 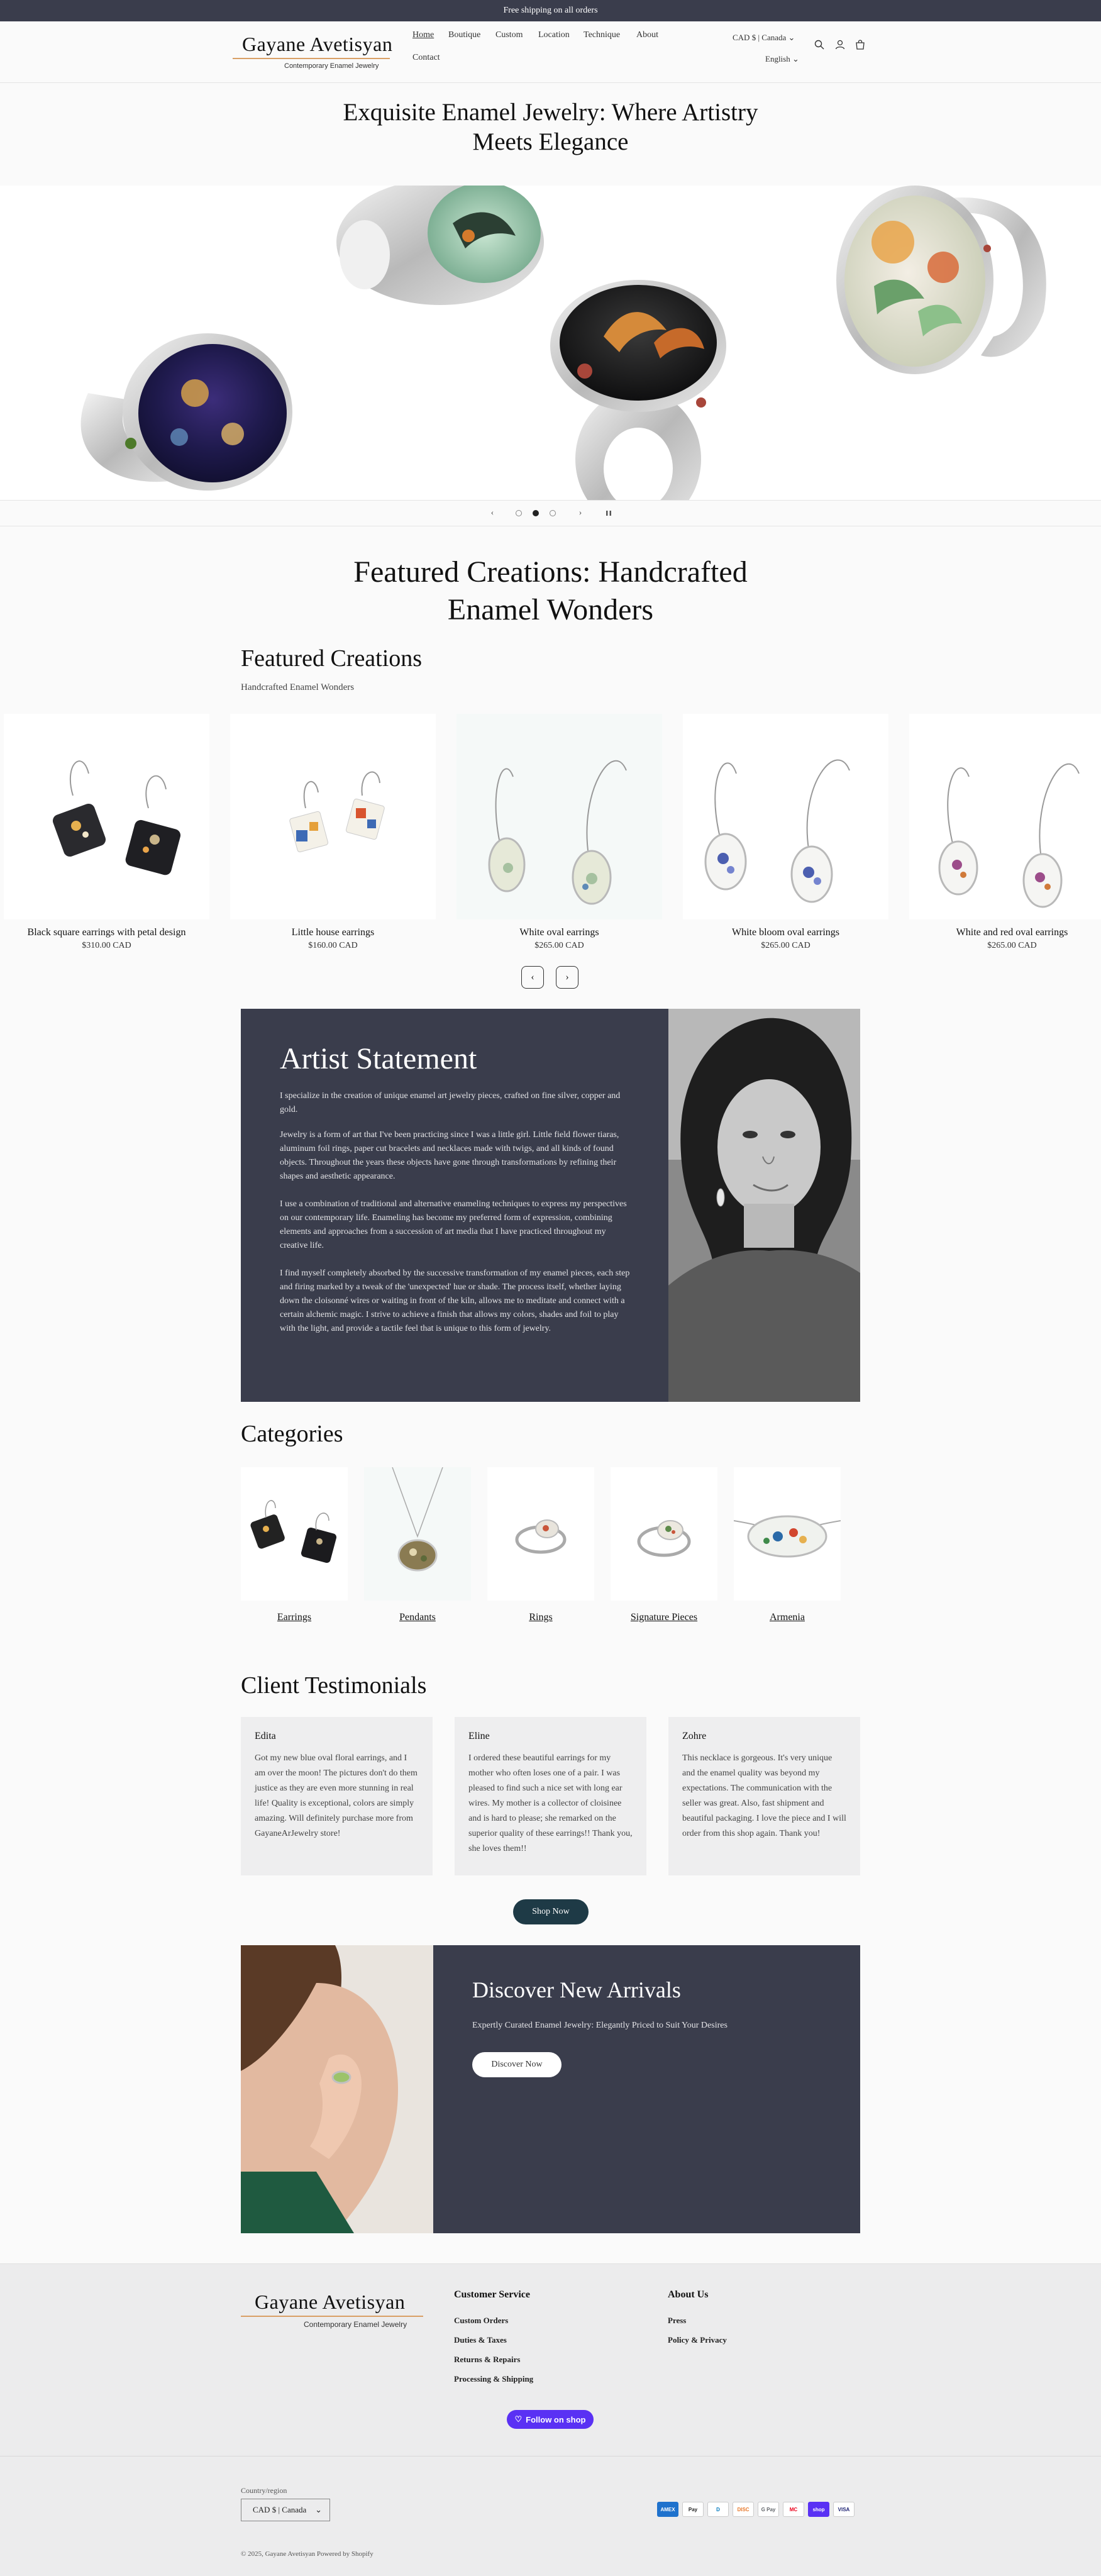 What do you see at coordinates (718, 2509) in the screenshot?
I see `diners-club-icon: D` at bounding box center [718, 2509].